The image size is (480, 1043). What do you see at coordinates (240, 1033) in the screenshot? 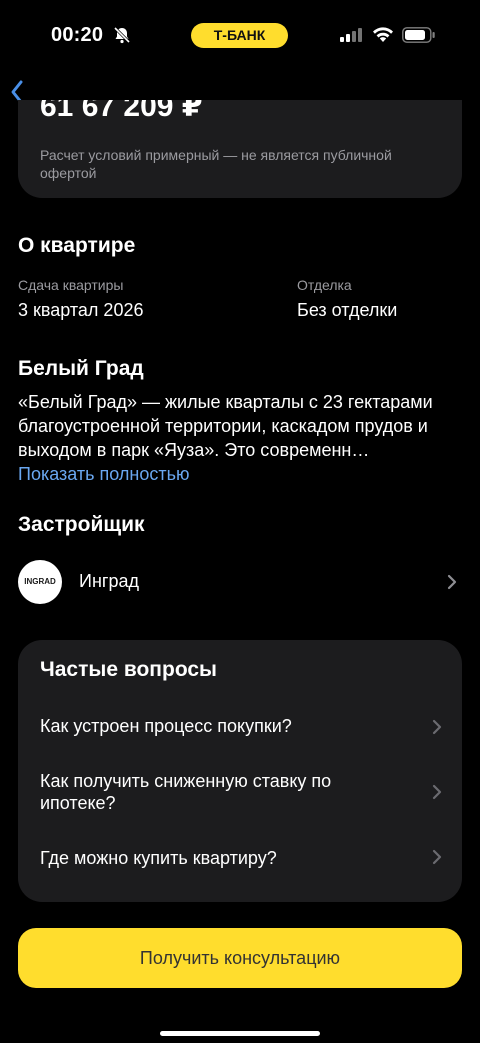
I see `home-indicator` at bounding box center [240, 1033].